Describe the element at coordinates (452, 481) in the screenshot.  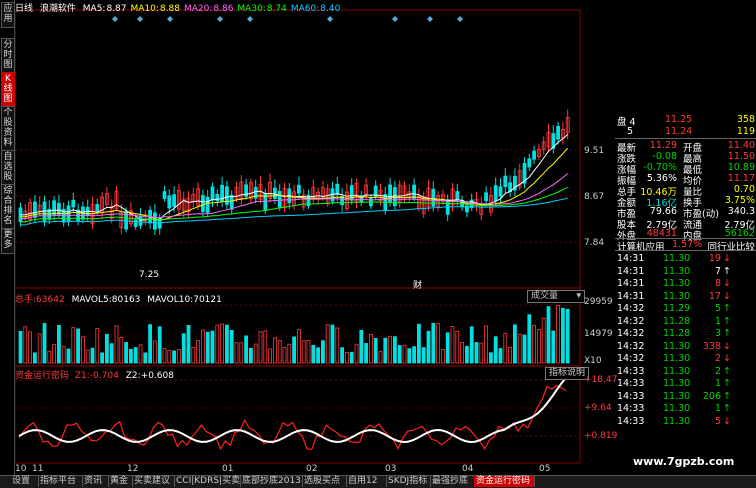
I see `bottom-tab: 最强抄底` at that location.